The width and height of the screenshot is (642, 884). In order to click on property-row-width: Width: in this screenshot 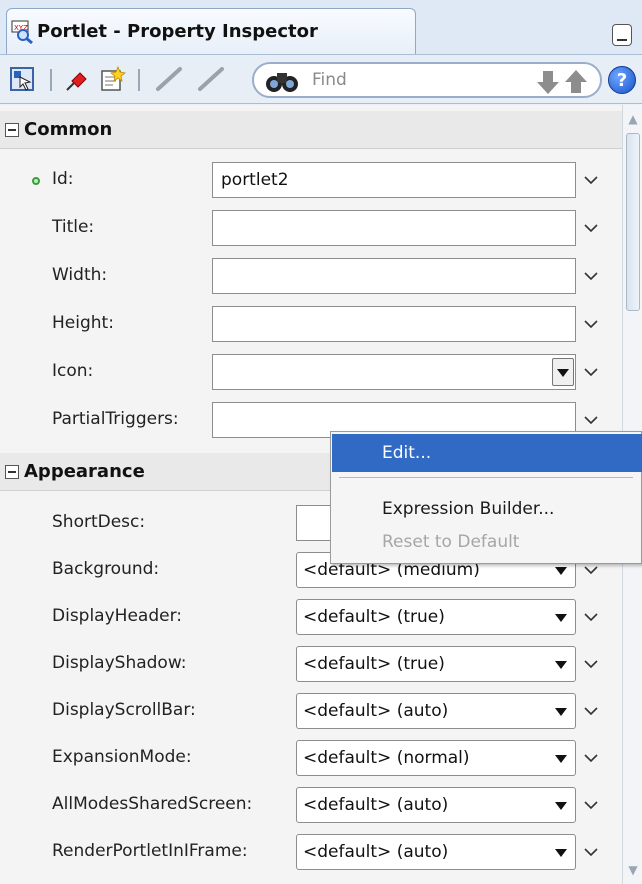, I will do `click(311, 276)`.